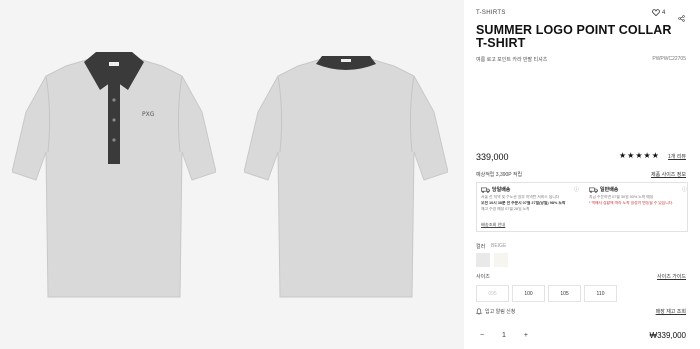 This screenshot has height=349, width=700. Describe the element at coordinates (483, 260) in the screenshot. I see `color-swatch-gray` at that location.